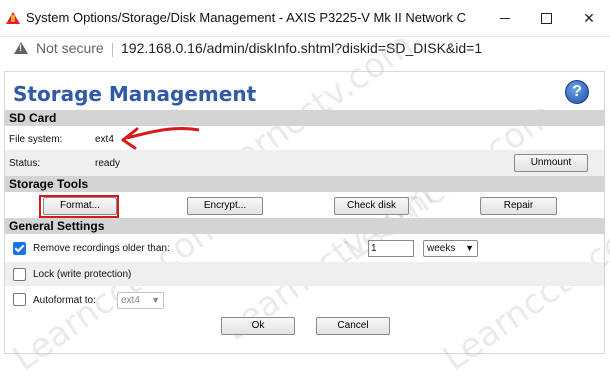  I want to click on close-icon: ✕, so click(589, 17).